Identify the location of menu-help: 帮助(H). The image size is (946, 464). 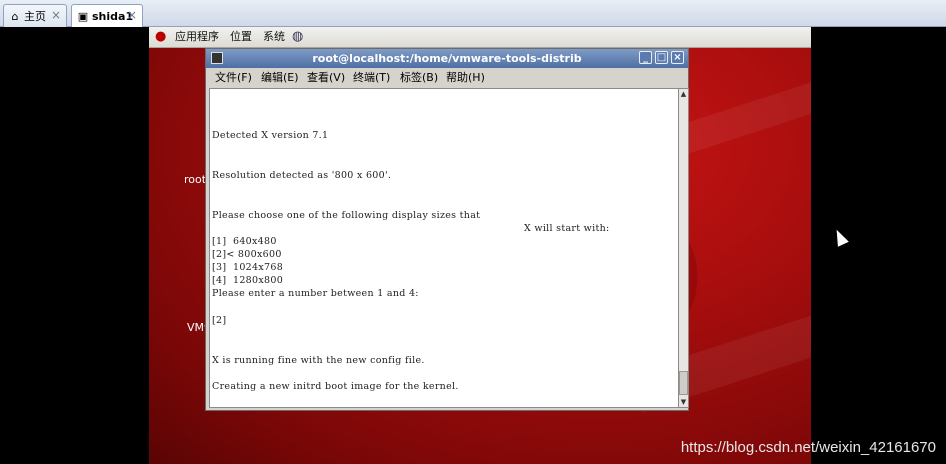
(465, 77).